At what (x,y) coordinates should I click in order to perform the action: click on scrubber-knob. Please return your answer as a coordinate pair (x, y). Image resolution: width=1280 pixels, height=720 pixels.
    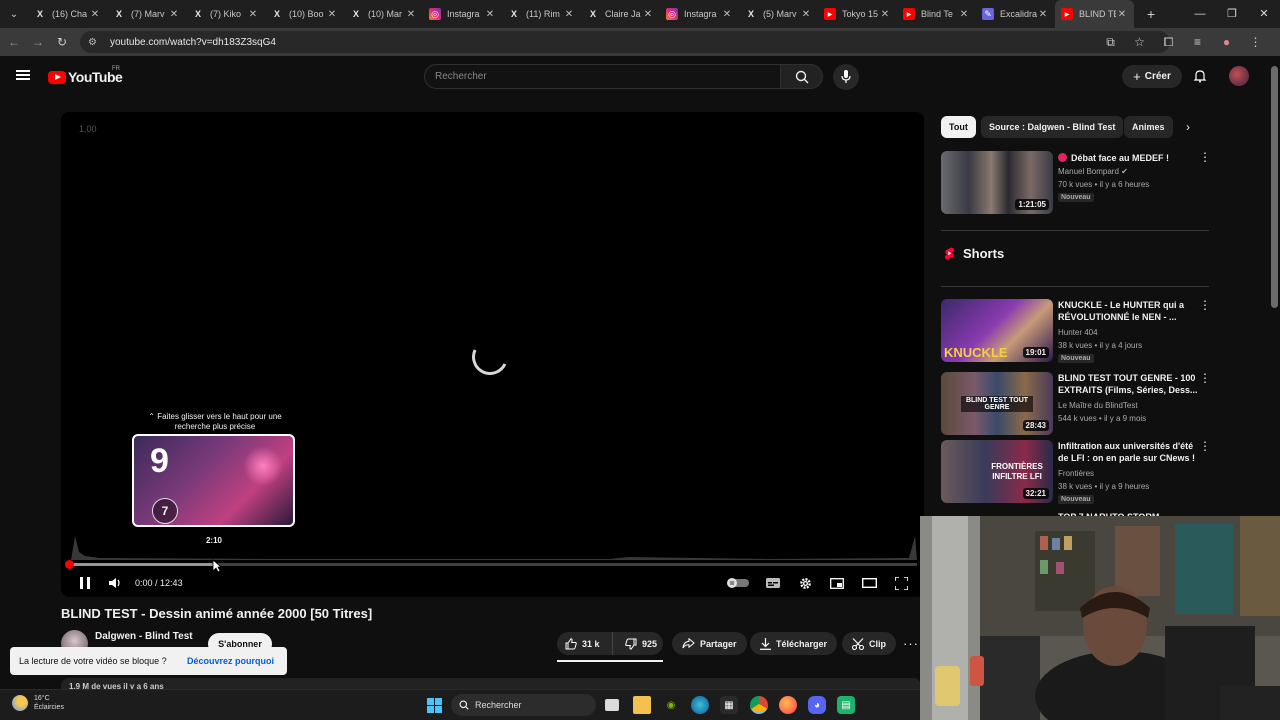
    Looking at the image, I should click on (69, 564).